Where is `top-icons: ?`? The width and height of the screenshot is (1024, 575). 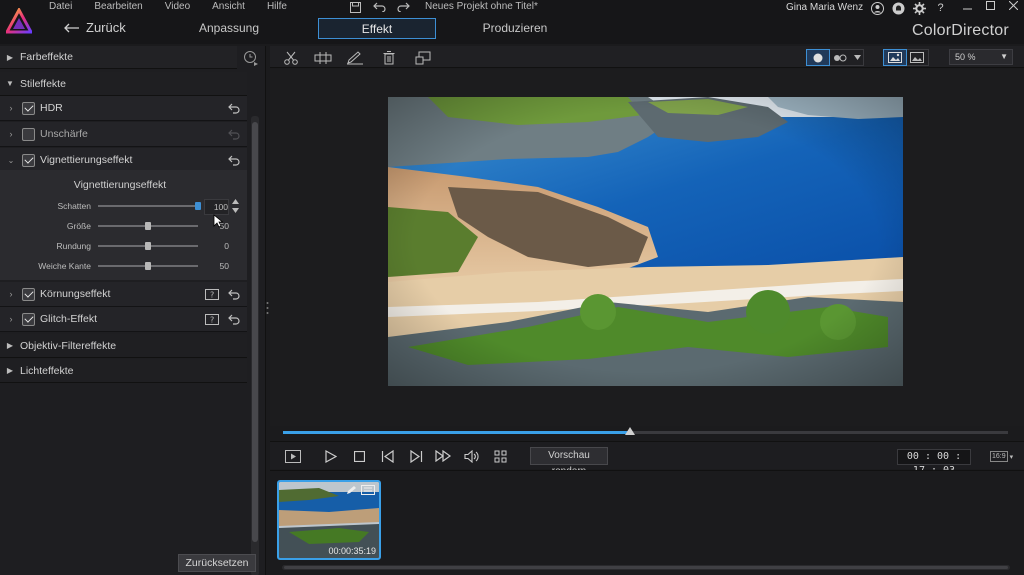 top-icons: ? is located at coordinates (909, 8).